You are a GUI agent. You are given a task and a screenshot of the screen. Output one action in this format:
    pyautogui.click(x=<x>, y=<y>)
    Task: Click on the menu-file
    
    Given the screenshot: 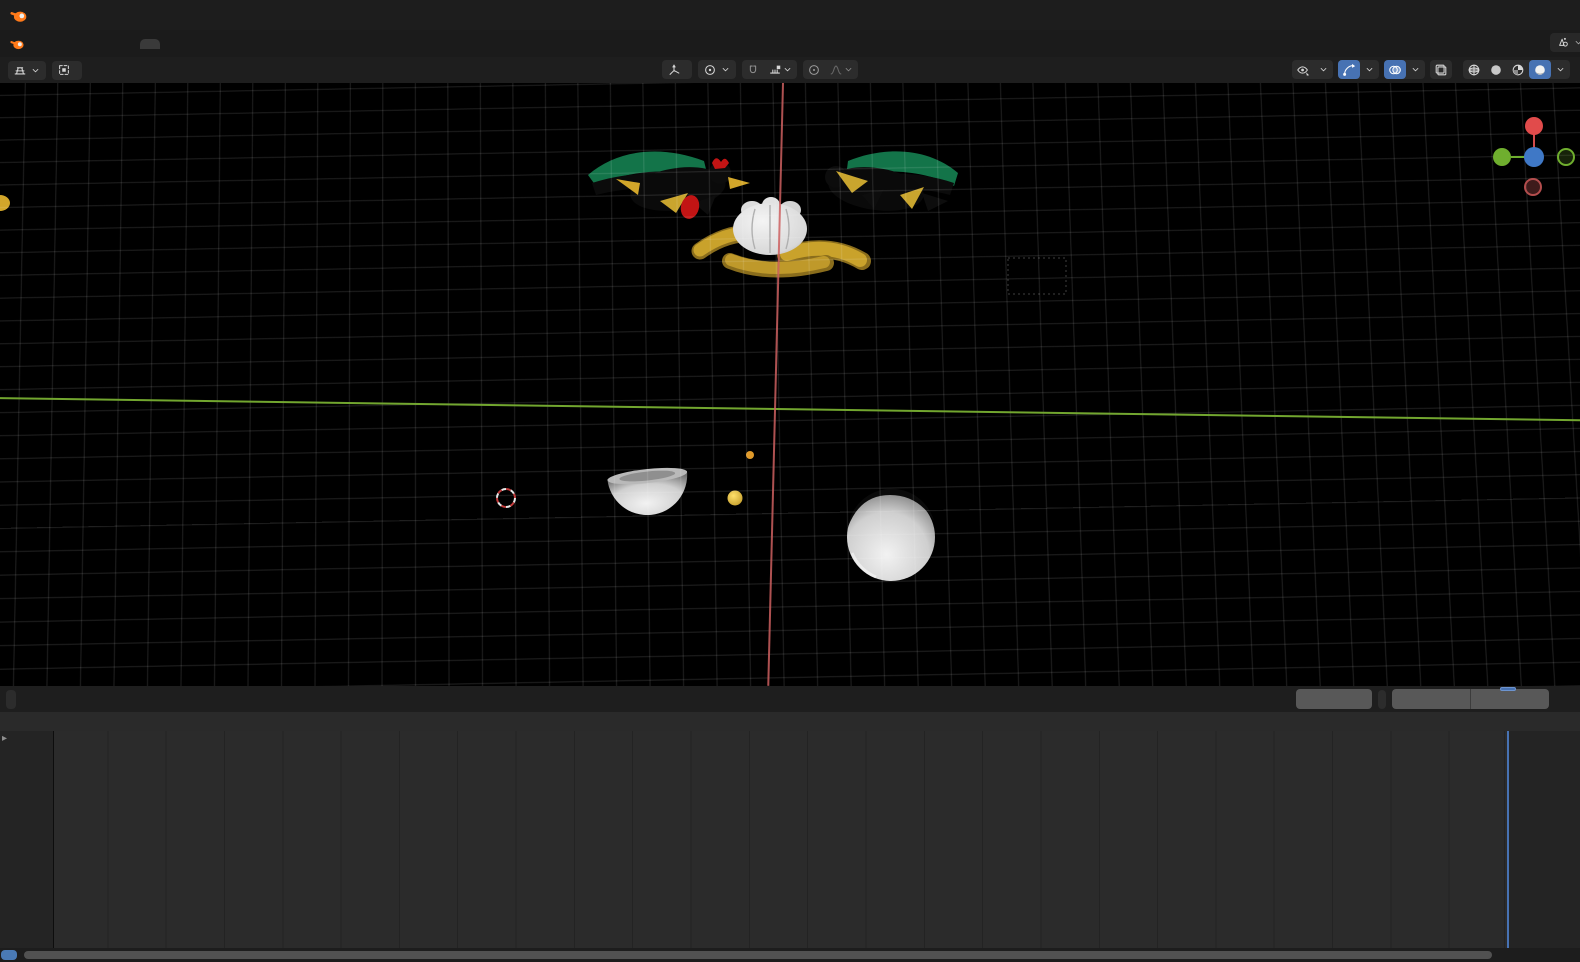 What is the action you would take?
    pyautogui.click(x=38, y=44)
    